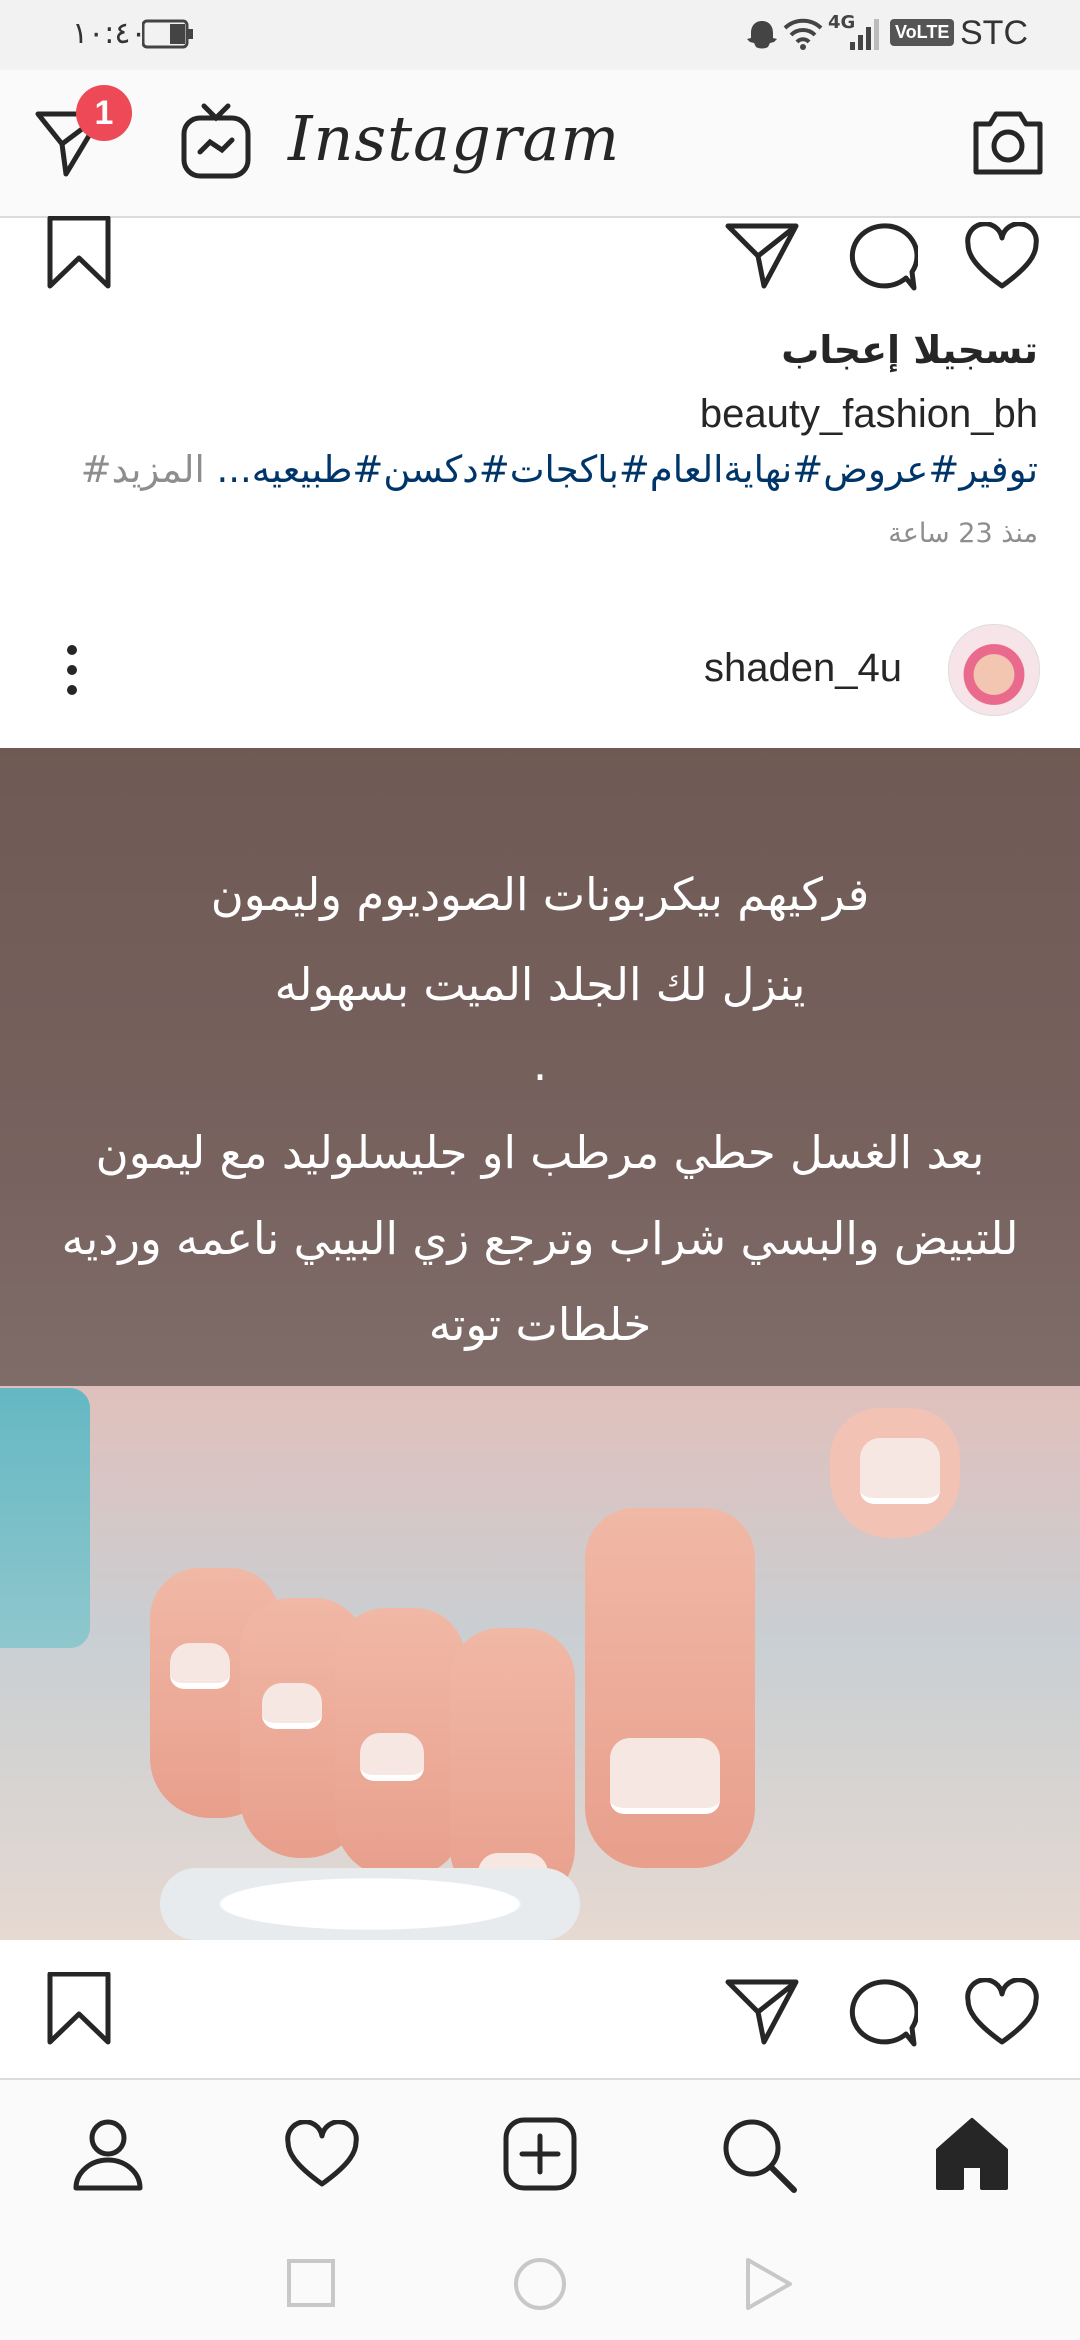  What do you see at coordinates (869, 414) in the screenshot?
I see `caption-username: beauty_fashion_bh` at bounding box center [869, 414].